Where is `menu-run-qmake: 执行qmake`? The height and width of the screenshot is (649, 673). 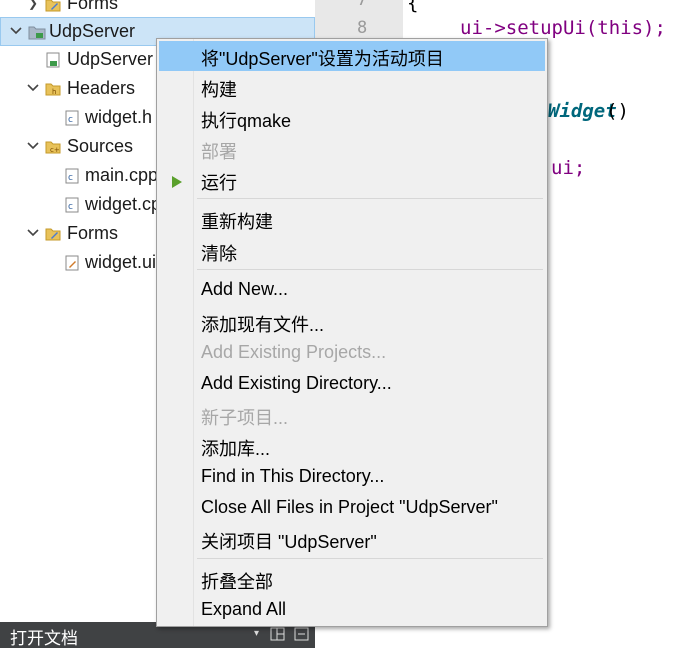 menu-run-qmake: 执行qmake is located at coordinates (352, 118).